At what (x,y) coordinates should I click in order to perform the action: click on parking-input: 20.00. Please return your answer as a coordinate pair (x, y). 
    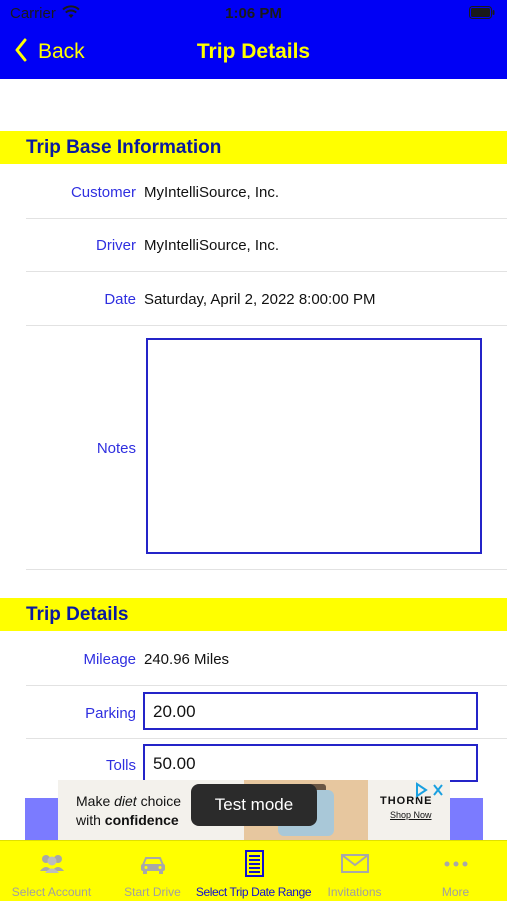
    Looking at the image, I should click on (310, 711).